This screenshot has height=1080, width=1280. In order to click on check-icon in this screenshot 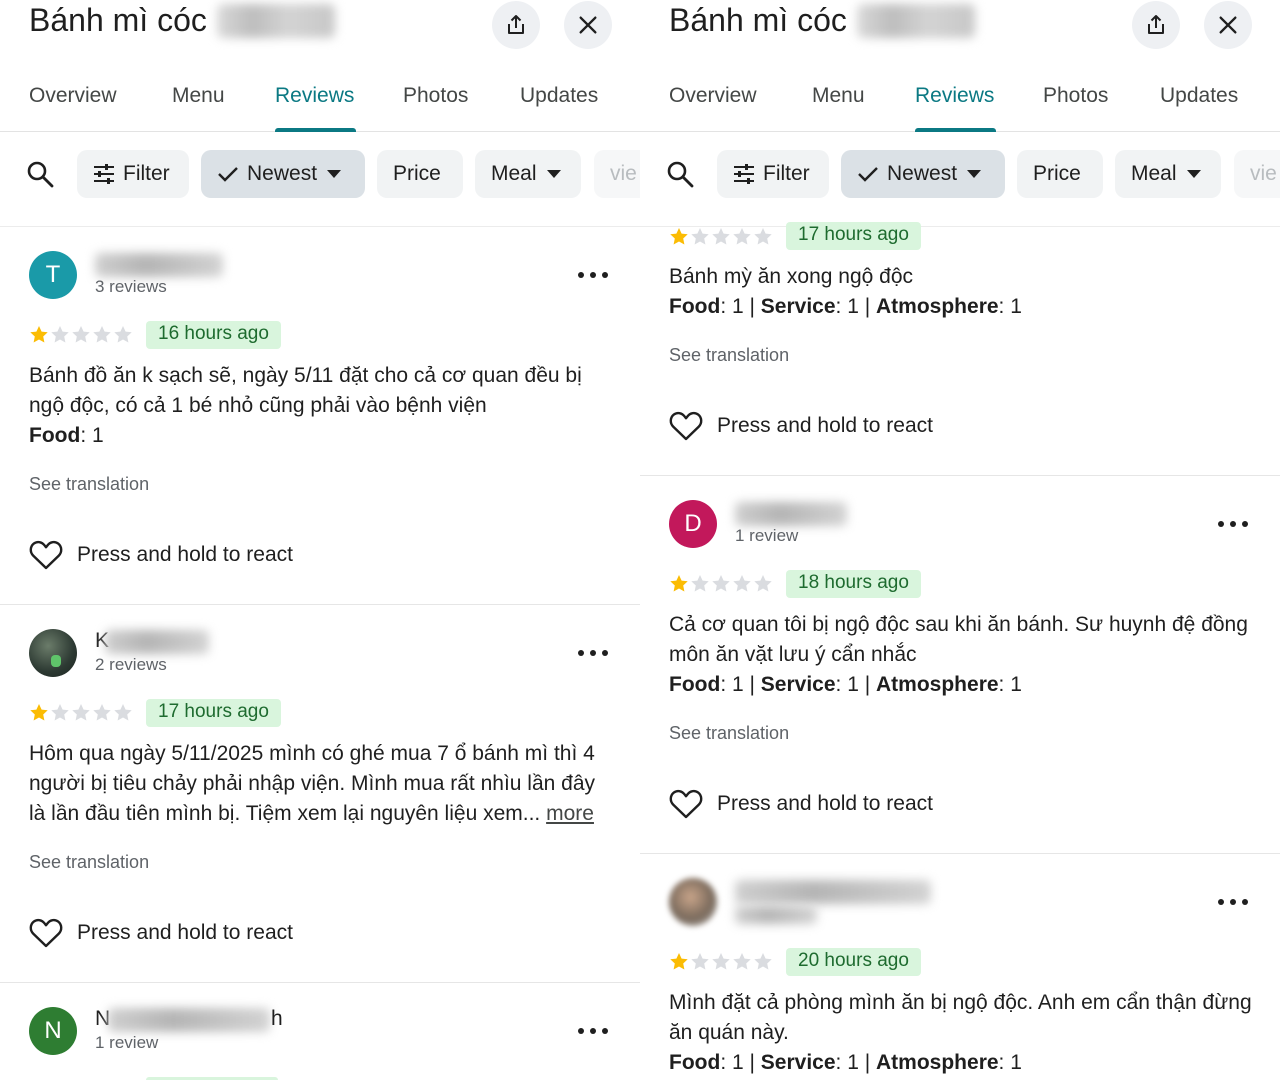, I will do `click(228, 174)`.